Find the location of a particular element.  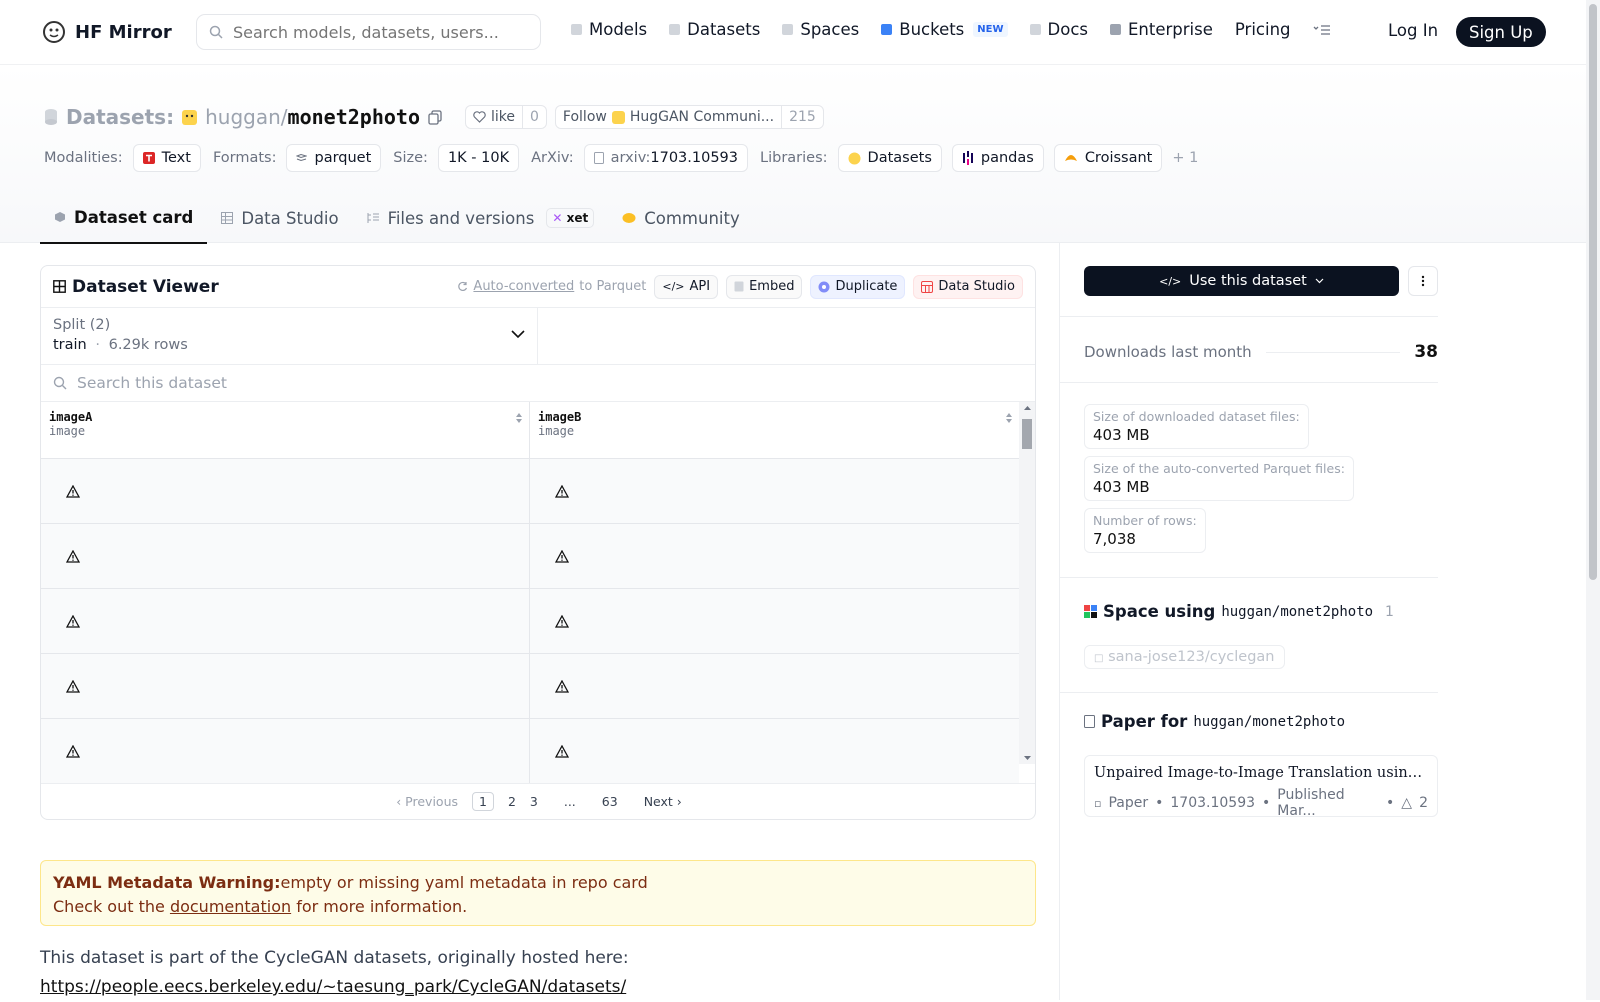

page-3: 3 is located at coordinates (534, 801).